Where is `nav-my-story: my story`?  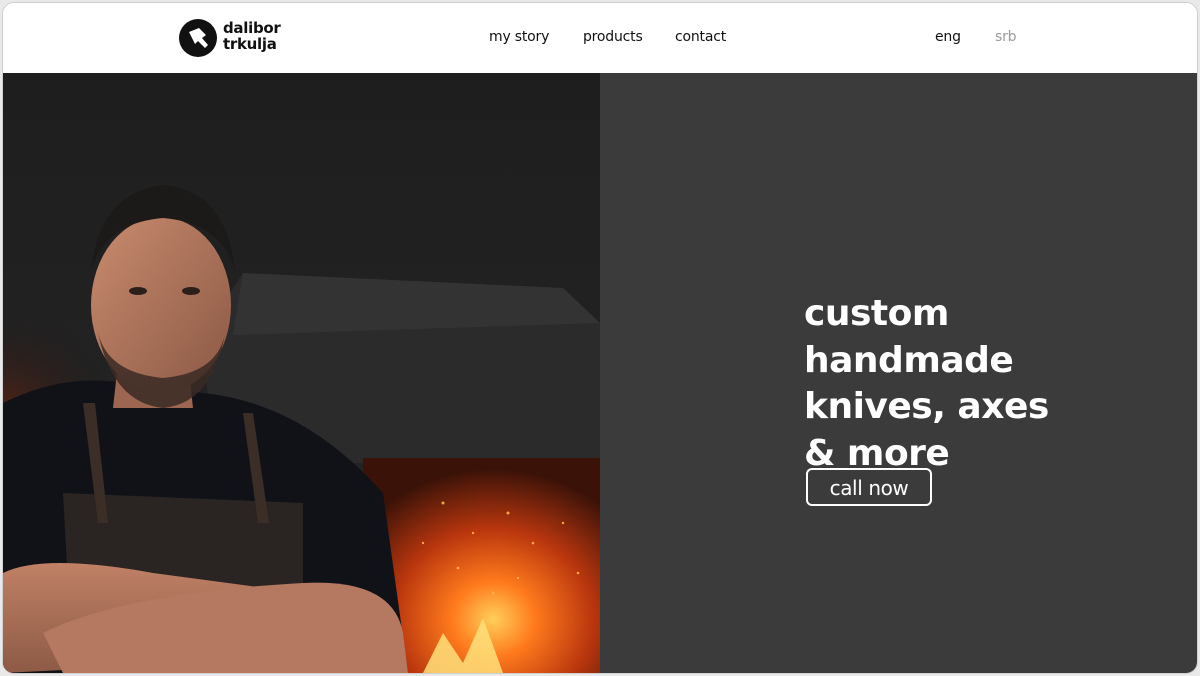
nav-my-story: my story is located at coordinates (519, 37).